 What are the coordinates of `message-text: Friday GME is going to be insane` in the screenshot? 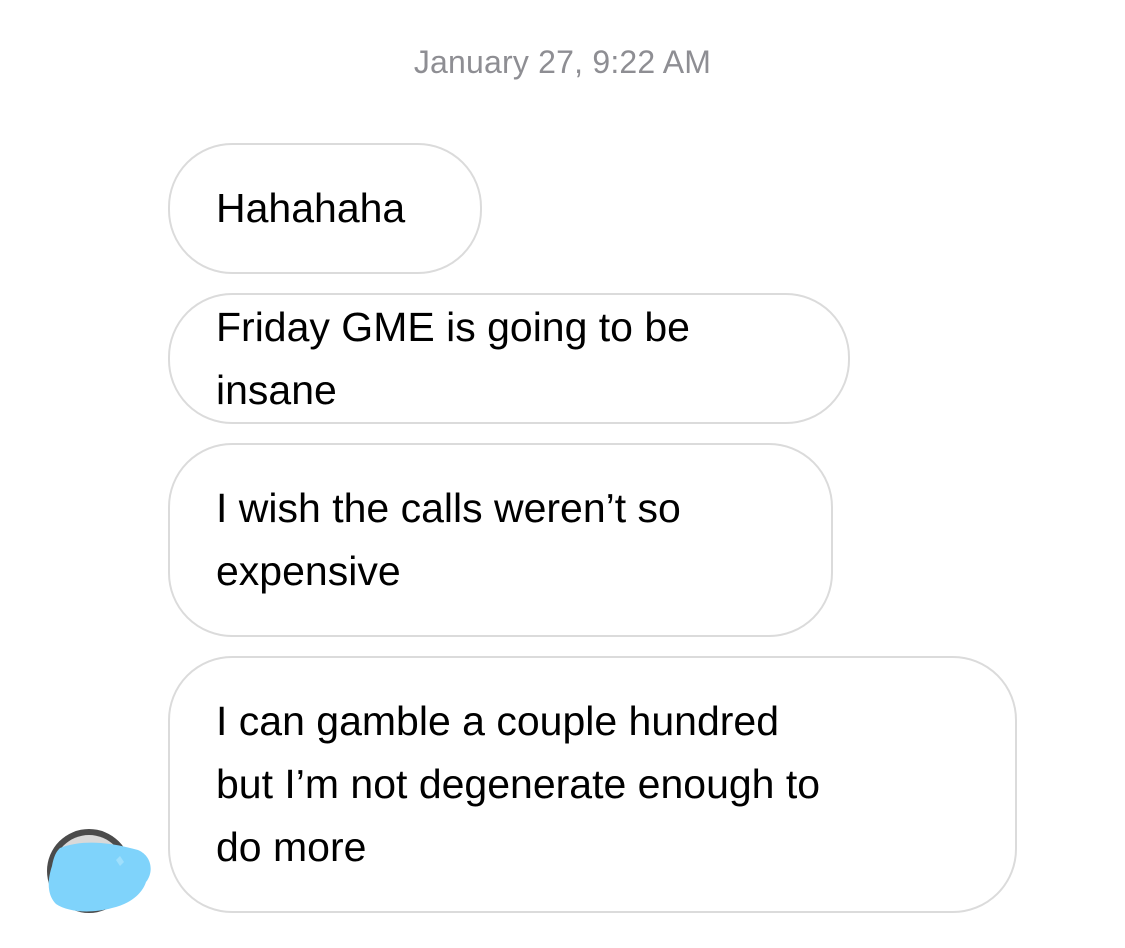 It's located at (459, 358).